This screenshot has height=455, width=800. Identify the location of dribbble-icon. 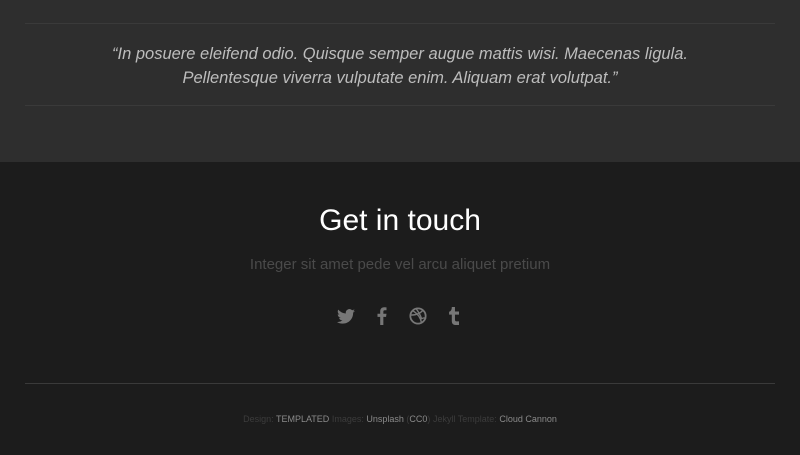
(418, 316).